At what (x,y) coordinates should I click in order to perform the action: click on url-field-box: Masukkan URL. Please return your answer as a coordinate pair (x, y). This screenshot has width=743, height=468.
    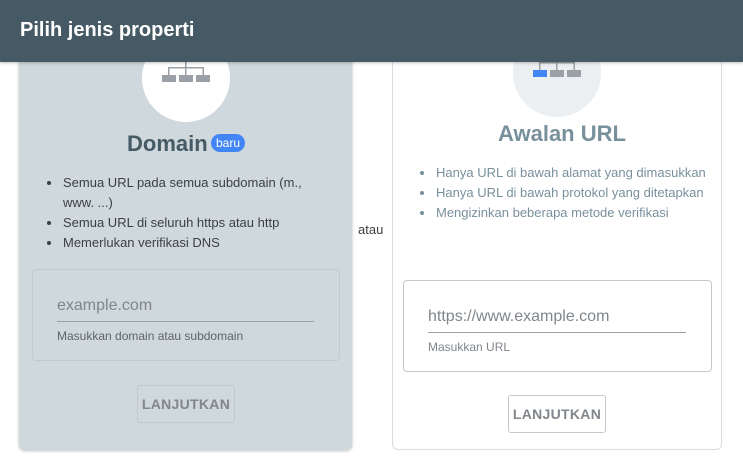
    Looking at the image, I should click on (557, 326).